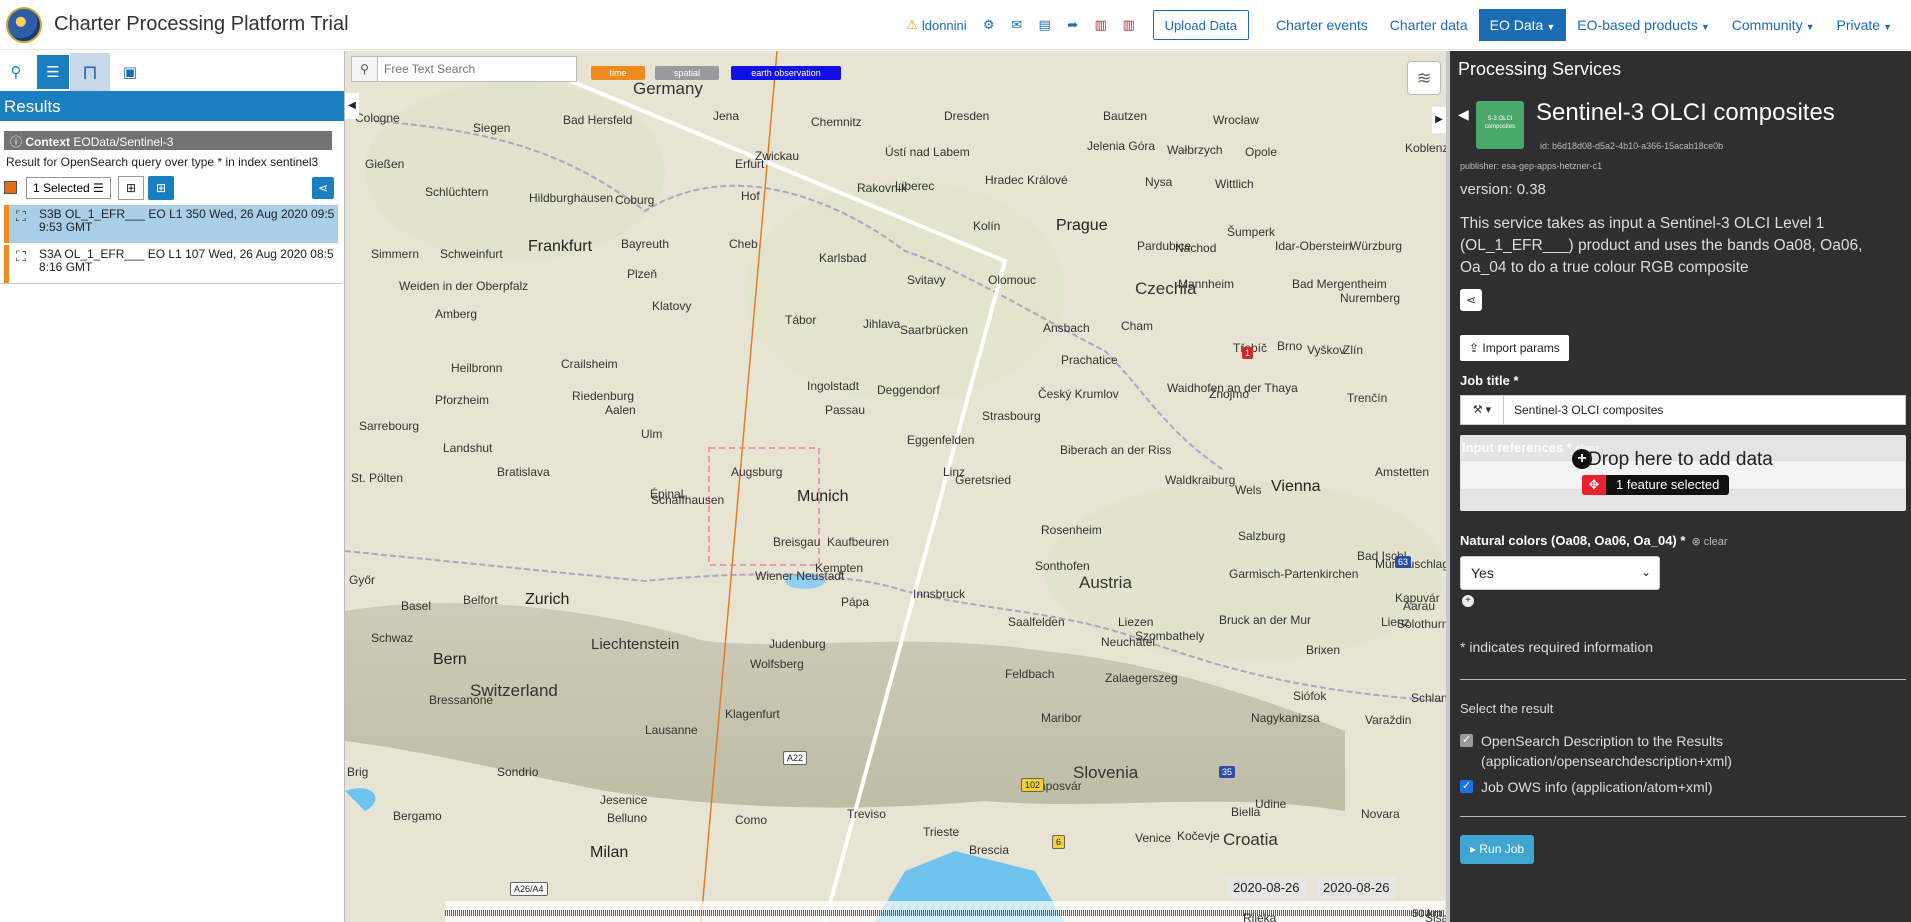 Image resolution: width=1911 pixels, height=922 pixels. Describe the element at coordinates (668, 88) in the screenshot. I see `map-label-country: Germany` at that location.